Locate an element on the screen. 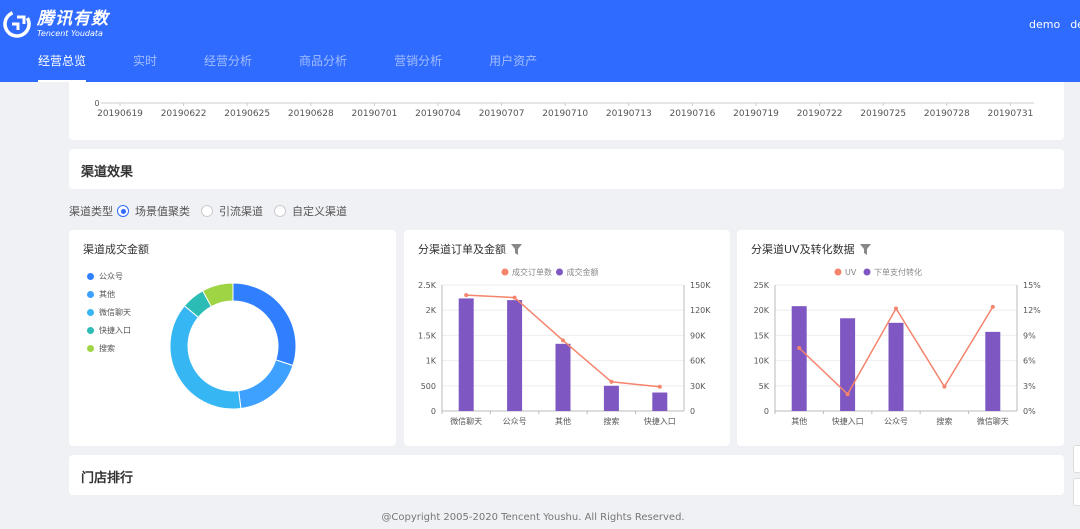  nav-tab-product-analysis: 商品分析 is located at coordinates (323, 67).